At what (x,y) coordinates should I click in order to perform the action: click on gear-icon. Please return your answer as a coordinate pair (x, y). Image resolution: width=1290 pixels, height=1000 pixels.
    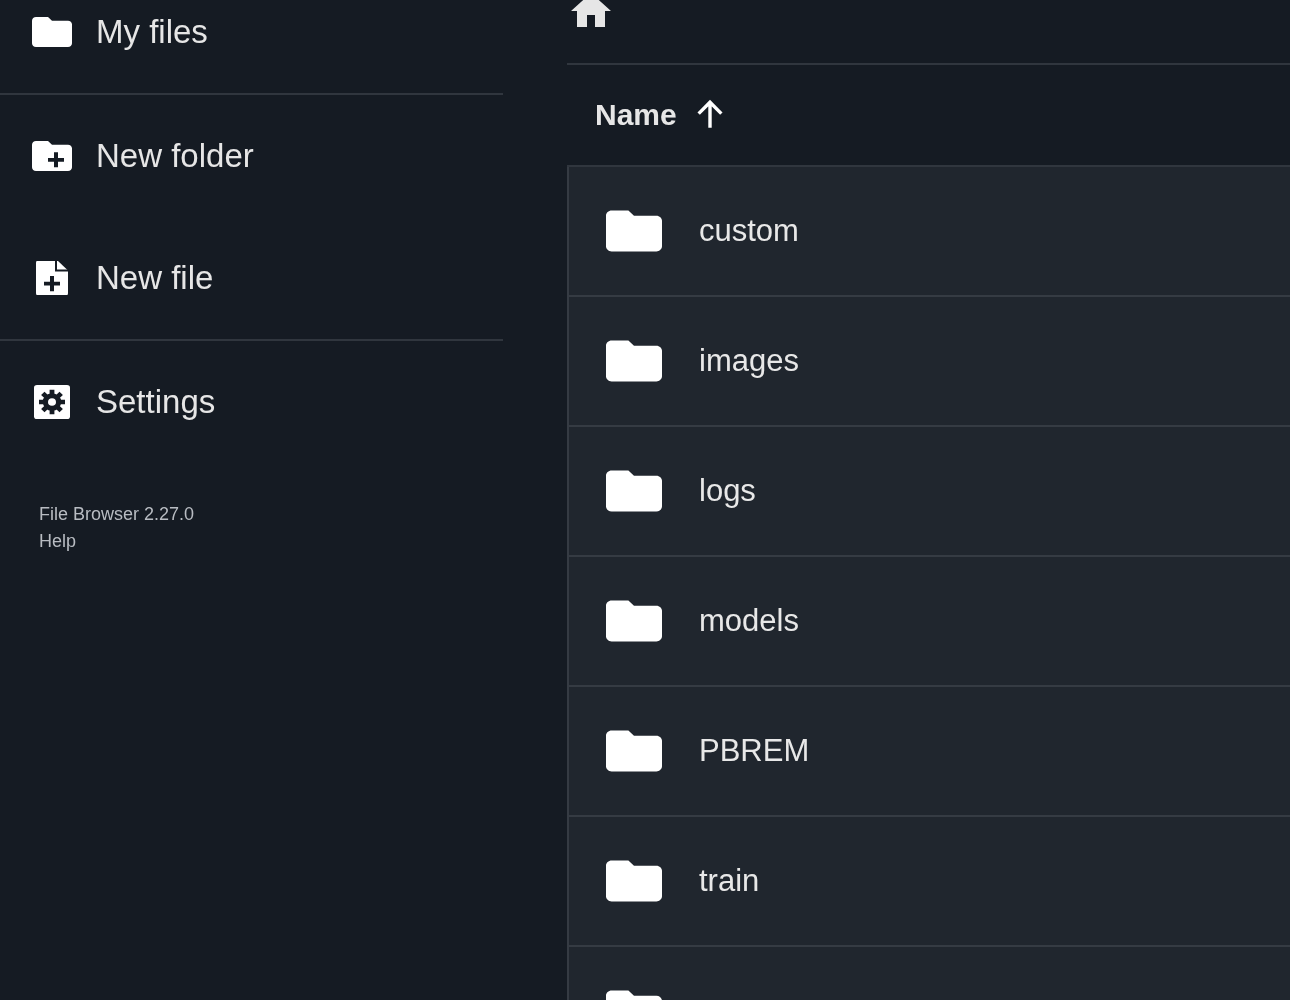
    Looking at the image, I should click on (52, 402).